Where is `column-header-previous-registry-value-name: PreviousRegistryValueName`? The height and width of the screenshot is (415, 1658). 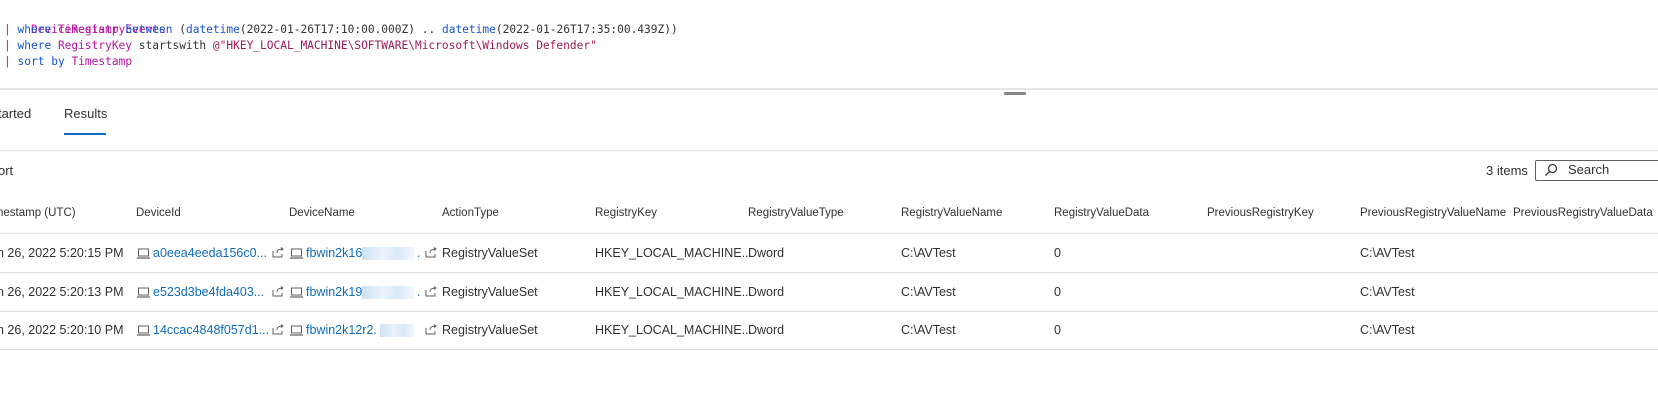
column-header-previous-registry-value-name: PreviousRegistryValueName is located at coordinates (1433, 213).